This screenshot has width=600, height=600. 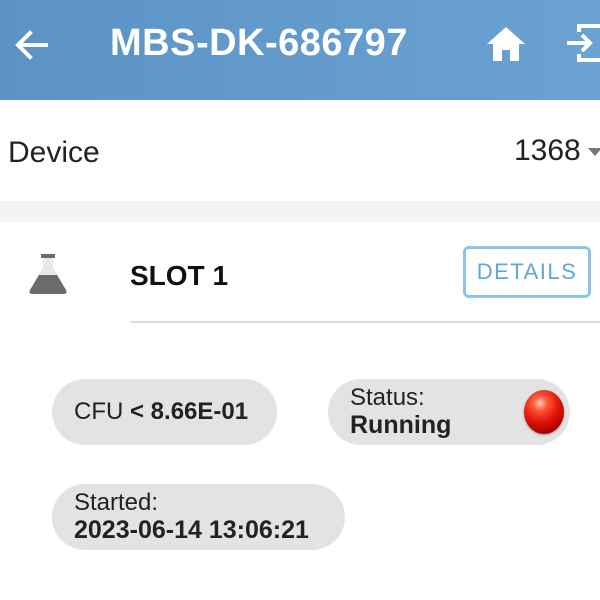 I want to click on flask-icon, so click(x=48, y=274).